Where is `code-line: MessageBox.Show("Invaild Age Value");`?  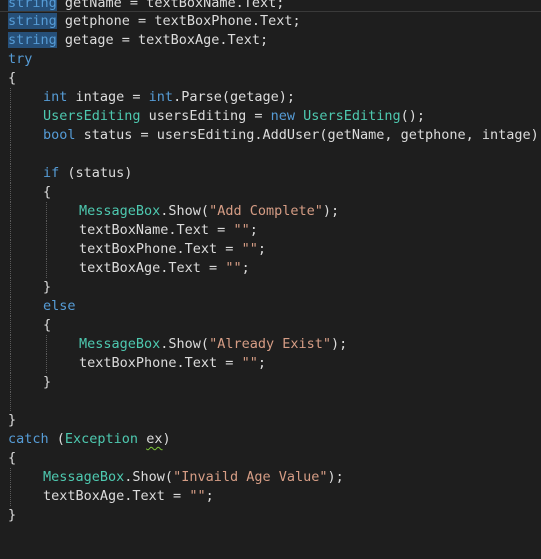 code-line: MessageBox.Show("Invaild Age Value"); is located at coordinates (270, 477).